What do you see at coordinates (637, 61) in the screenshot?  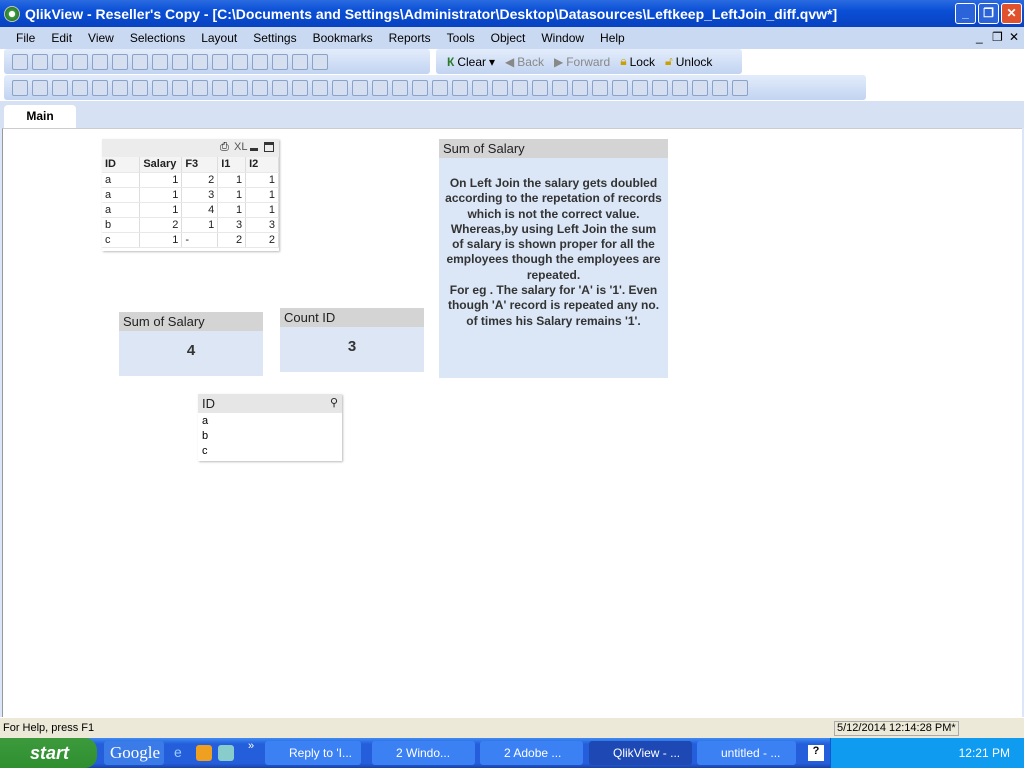 I see `lock-button: 🔒︎ Lock` at bounding box center [637, 61].